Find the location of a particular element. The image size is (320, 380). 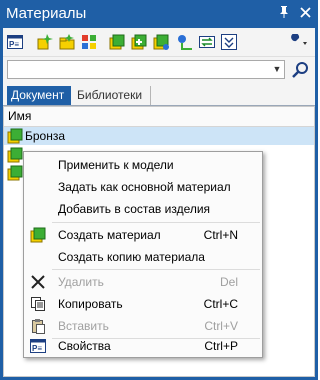

menu-item-apply-to-model: Применить к модели is located at coordinates (143, 165).